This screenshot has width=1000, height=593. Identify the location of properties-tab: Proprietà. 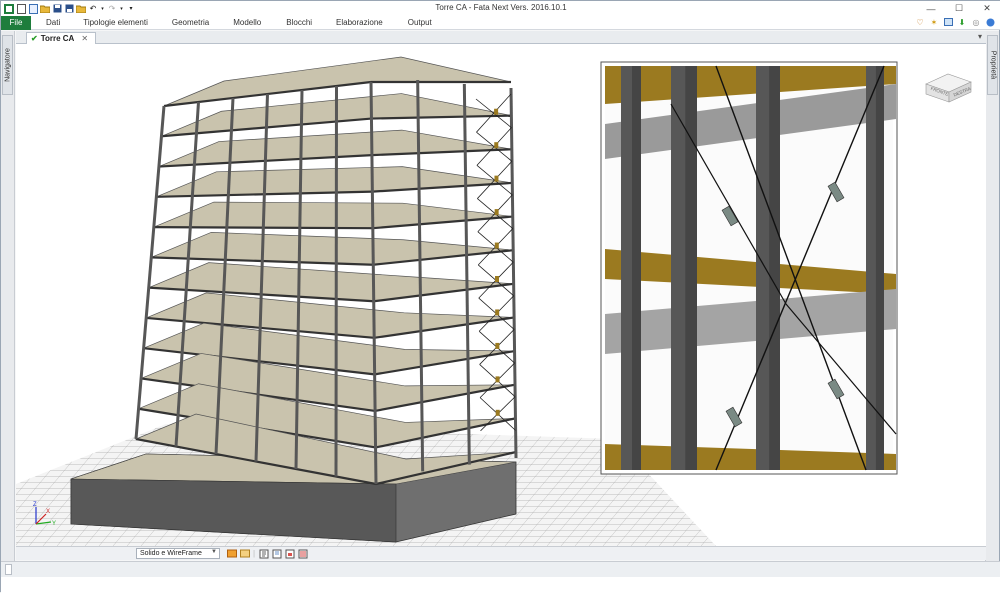
(992, 65).